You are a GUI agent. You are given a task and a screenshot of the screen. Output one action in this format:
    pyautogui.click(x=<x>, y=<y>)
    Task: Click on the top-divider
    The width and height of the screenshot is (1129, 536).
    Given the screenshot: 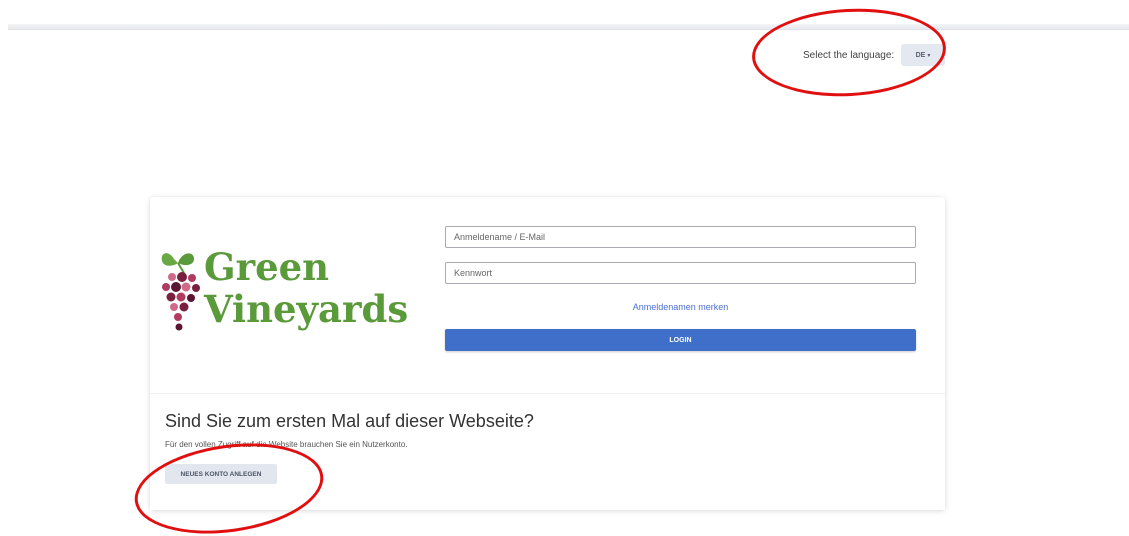 What is the action you would take?
    pyautogui.click(x=568, y=27)
    